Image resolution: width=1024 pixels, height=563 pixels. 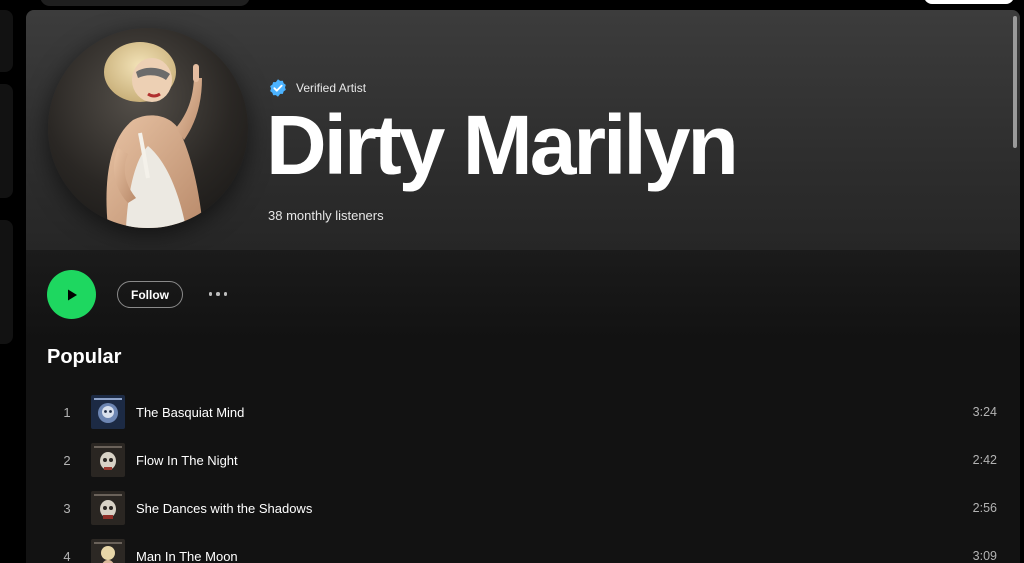 What do you see at coordinates (1015, 82) in the screenshot?
I see `scrollbar-thumb` at bounding box center [1015, 82].